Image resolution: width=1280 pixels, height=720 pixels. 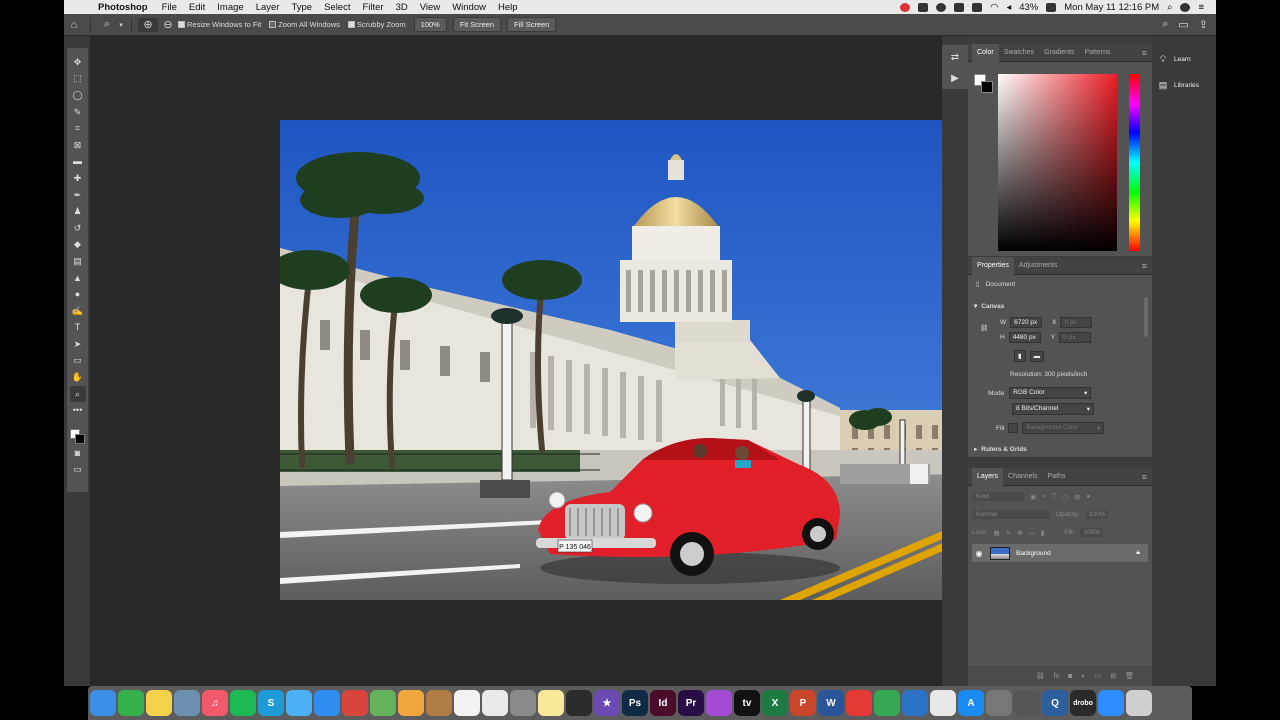 I want to click on drobo-icon: drobo, so click(x=1083, y=703).